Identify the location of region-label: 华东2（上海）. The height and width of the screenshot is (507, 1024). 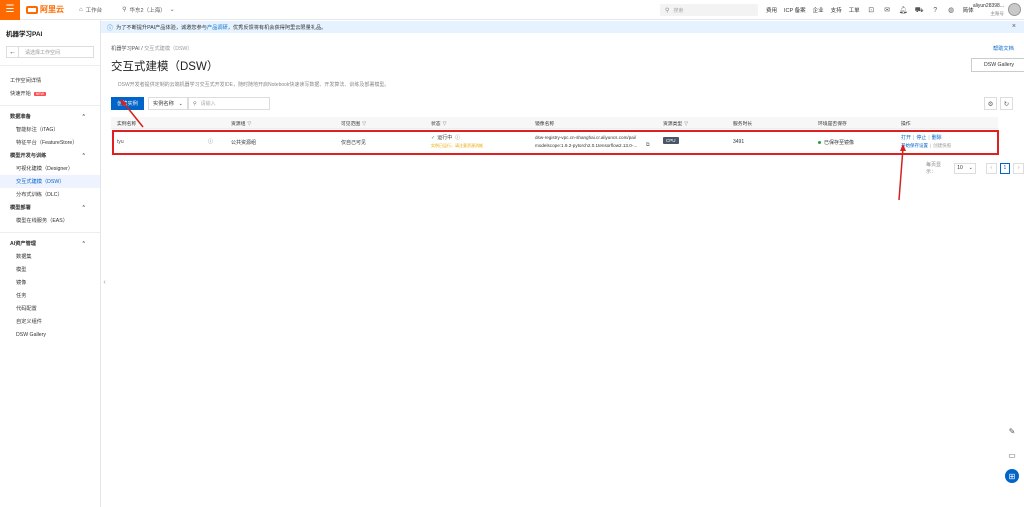
(147, 10).